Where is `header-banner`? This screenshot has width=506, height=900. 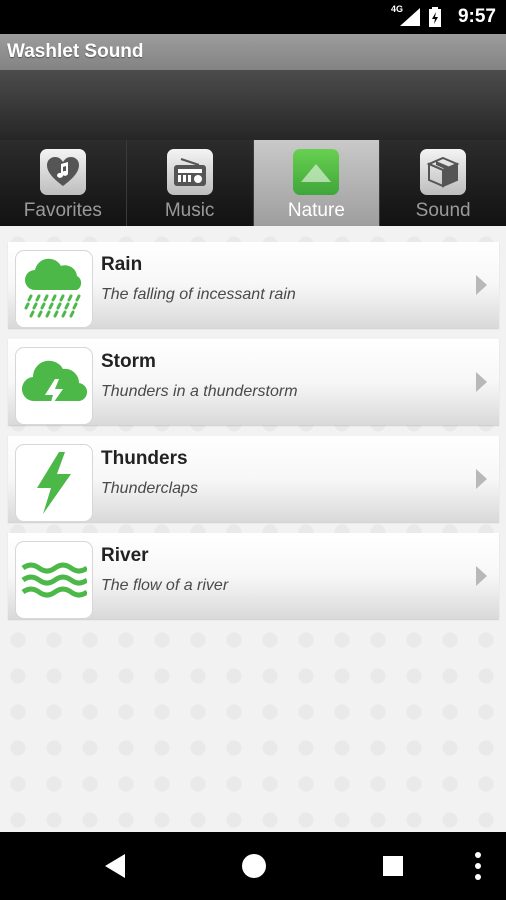
header-banner is located at coordinates (253, 105).